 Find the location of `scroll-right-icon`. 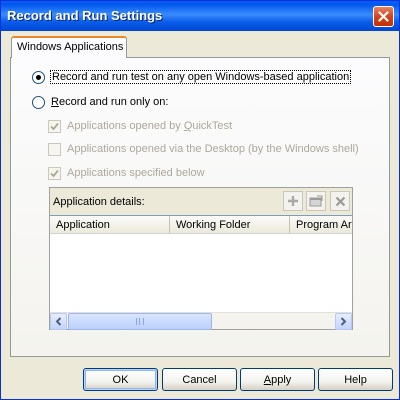

scroll-right-icon is located at coordinates (343, 321).